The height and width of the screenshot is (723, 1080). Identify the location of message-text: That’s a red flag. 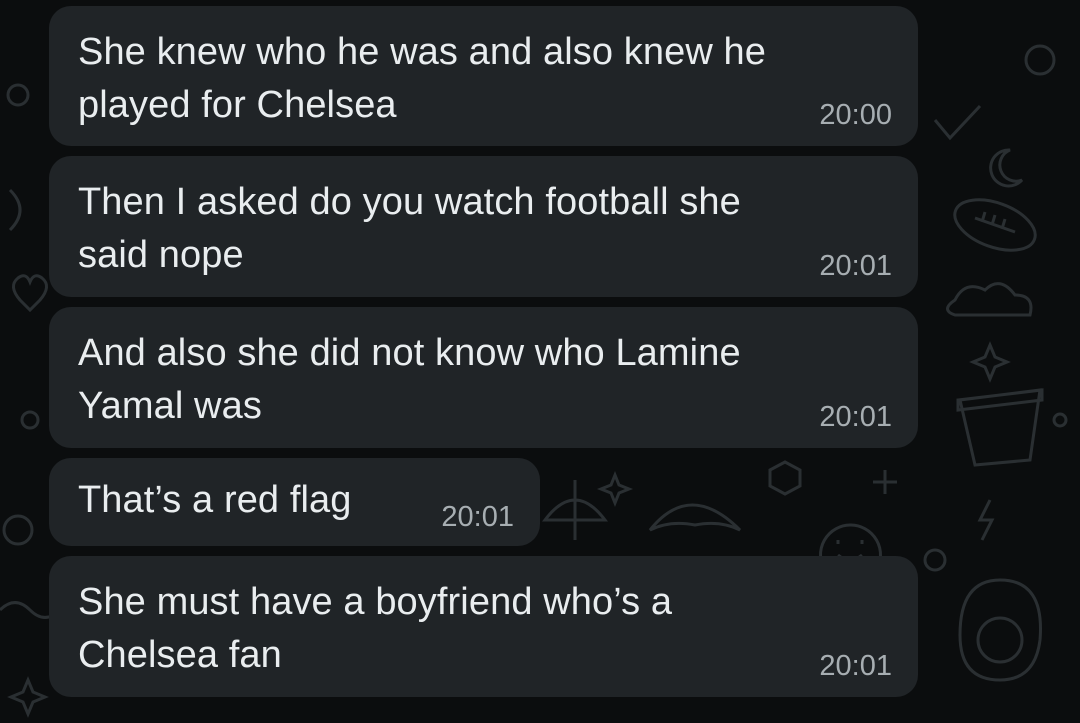
(215, 500).